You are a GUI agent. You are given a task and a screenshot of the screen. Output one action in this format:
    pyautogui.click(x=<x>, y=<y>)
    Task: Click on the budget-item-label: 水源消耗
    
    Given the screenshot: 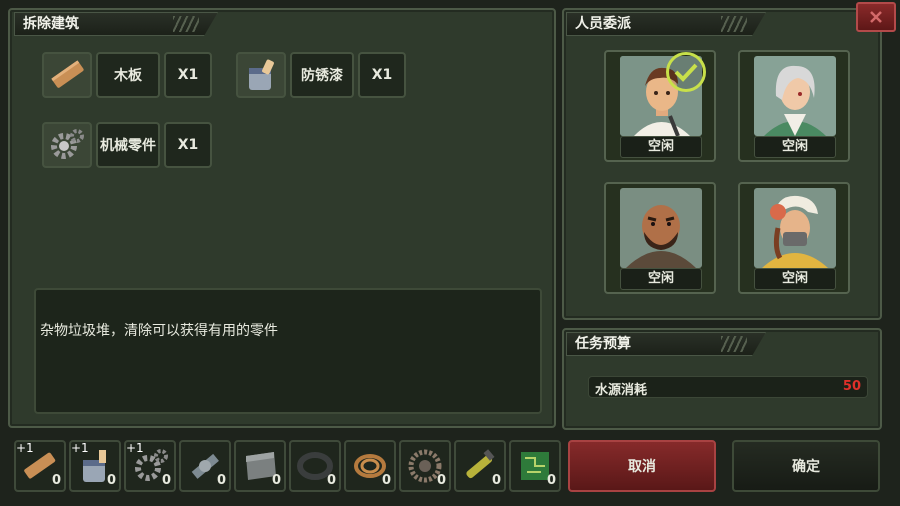 What is the action you would take?
    pyautogui.click(x=621, y=390)
    